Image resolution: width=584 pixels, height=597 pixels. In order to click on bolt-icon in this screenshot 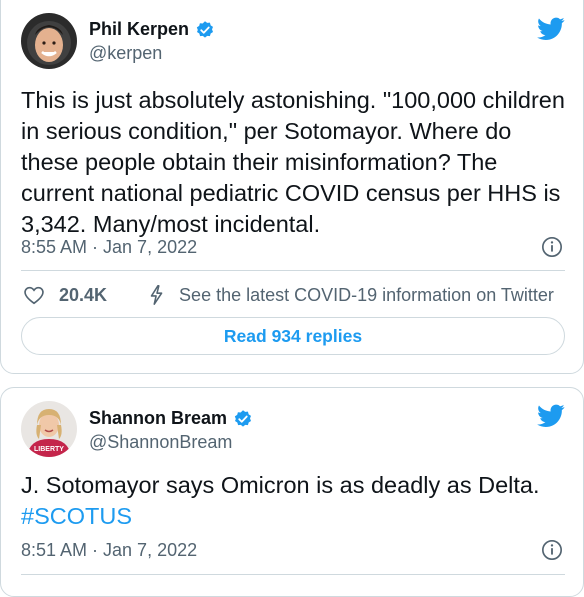, I will do `click(156, 295)`.